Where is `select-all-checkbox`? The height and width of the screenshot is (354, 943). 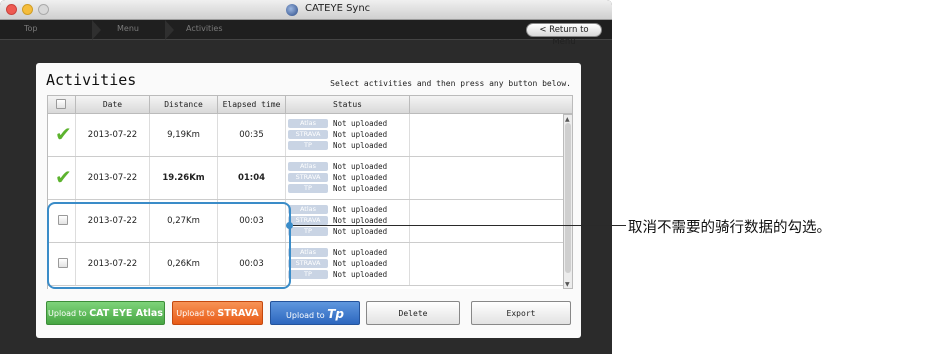
select-all-checkbox is located at coordinates (61, 104).